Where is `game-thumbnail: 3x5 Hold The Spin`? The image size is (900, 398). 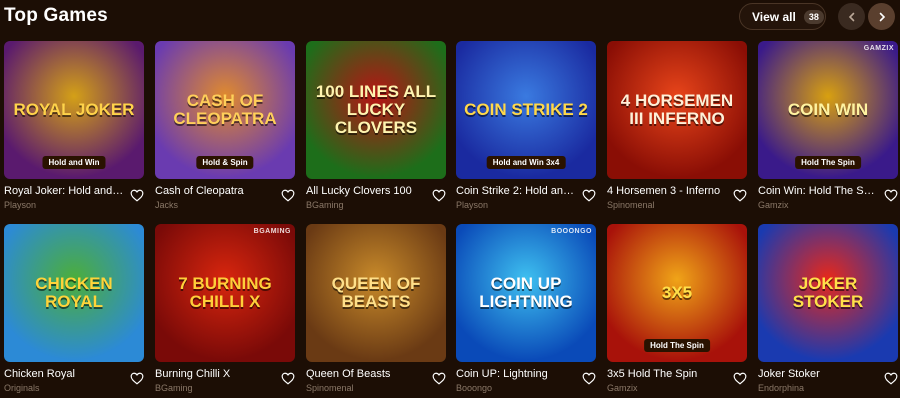 game-thumbnail: 3x5 Hold The Spin is located at coordinates (677, 293).